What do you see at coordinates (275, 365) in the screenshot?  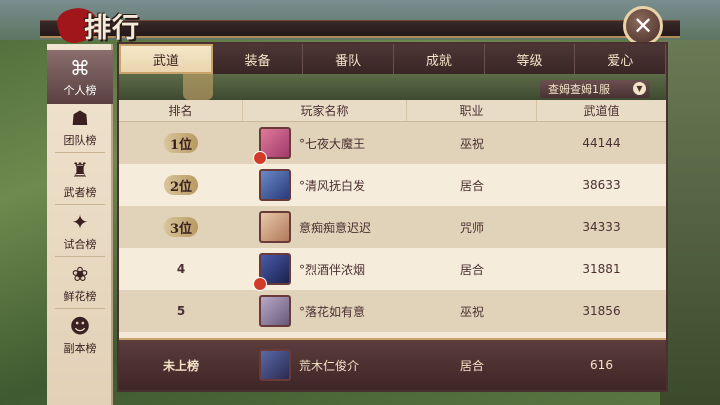 I see `my-avatar` at bounding box center [275, 365].